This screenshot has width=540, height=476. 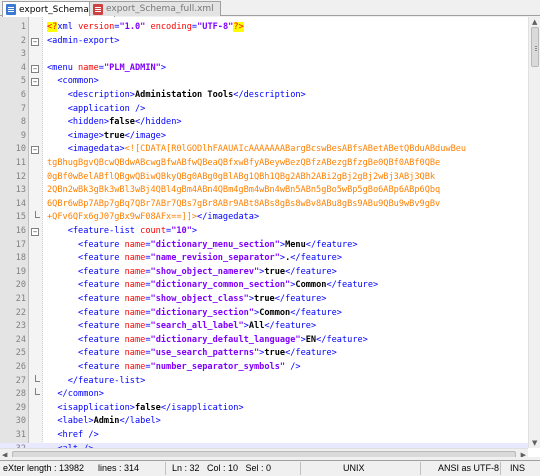 I want to click on code-line: 29 <isapplication>false</isapplication>, so click(x=264, y=409).